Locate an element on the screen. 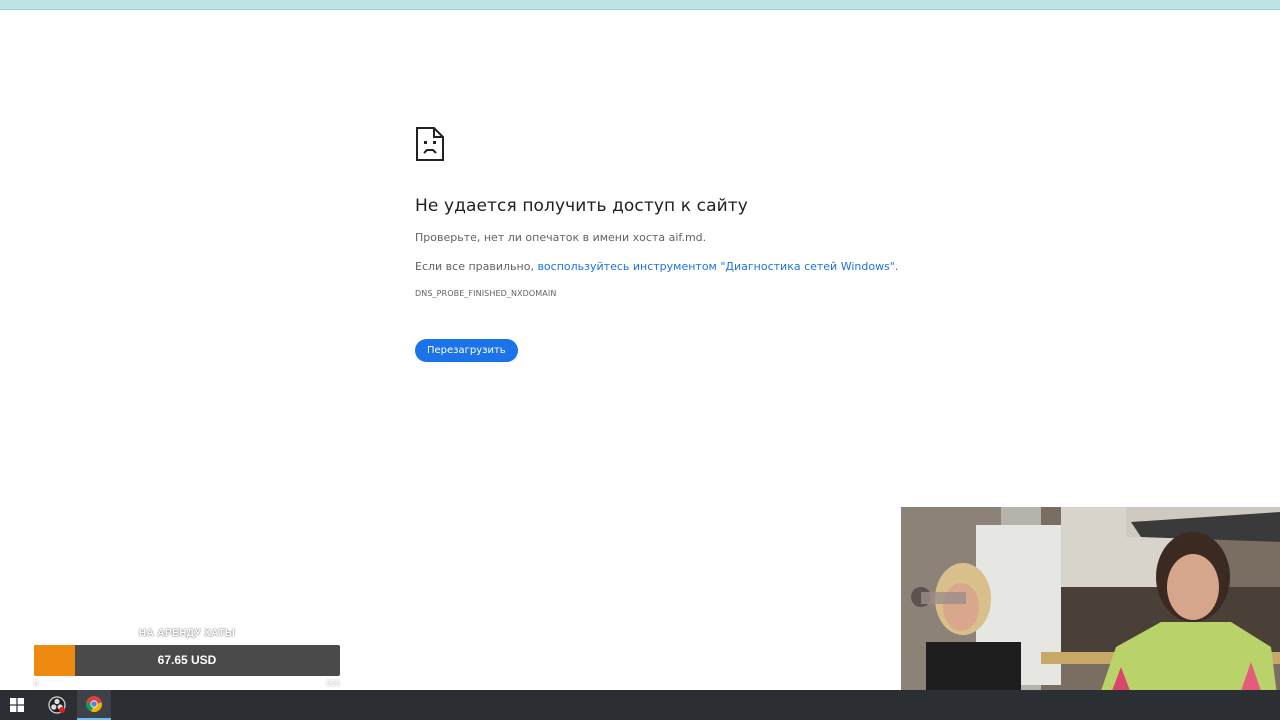 The image size is (1280, 720). windows-taskbar is located at coordinates (640, 705).